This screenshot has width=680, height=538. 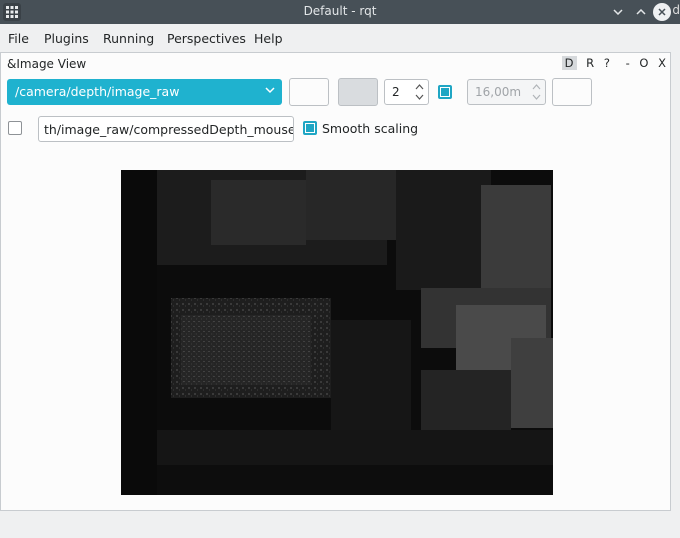 What do you see at coordinates (569, 63) in the screenshot?
I see `dock-d-button: D` at bounding box center [569, 63].